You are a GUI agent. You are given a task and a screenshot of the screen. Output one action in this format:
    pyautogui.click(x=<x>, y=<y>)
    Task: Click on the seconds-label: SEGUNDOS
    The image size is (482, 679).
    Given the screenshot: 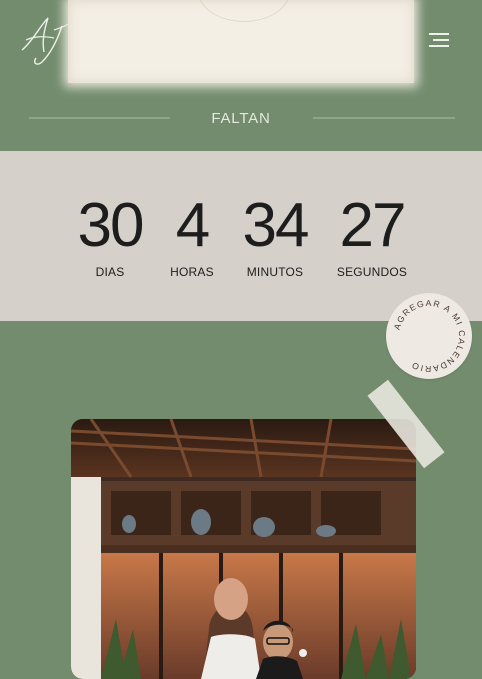 What is the action you would take?
    pyautogui.click(x=372, y=272)
    